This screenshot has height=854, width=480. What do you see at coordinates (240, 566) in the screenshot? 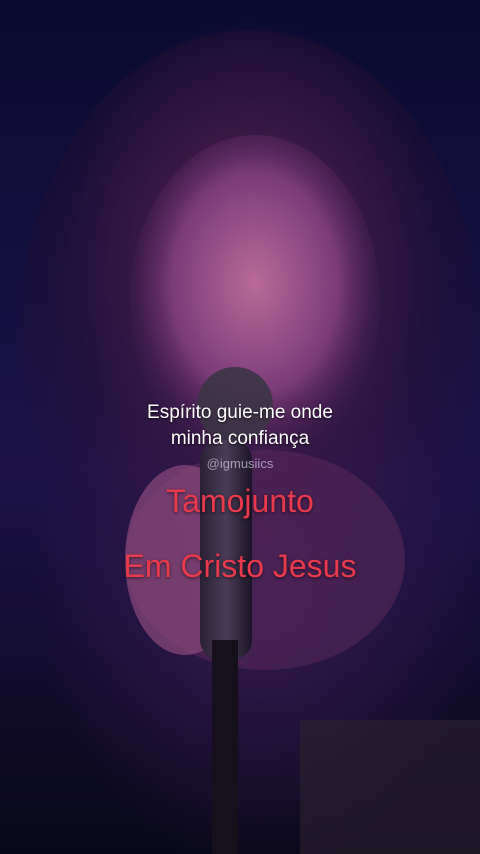
I see `title-text-line-2: Em Cristo Jesus` at bounding box center [240, 566].